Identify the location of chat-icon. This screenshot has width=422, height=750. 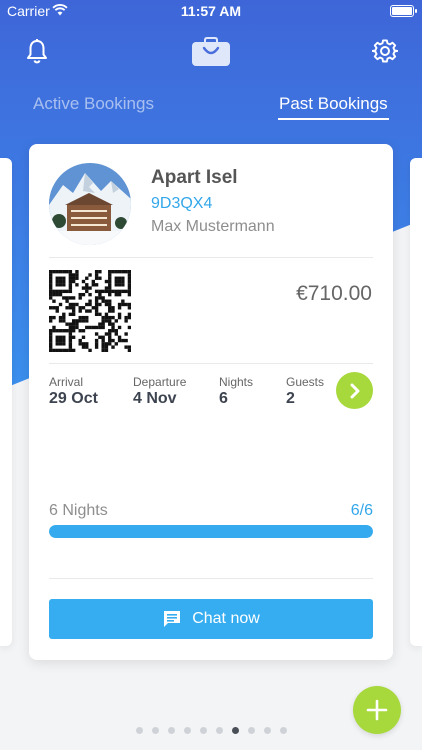
(172, 619).